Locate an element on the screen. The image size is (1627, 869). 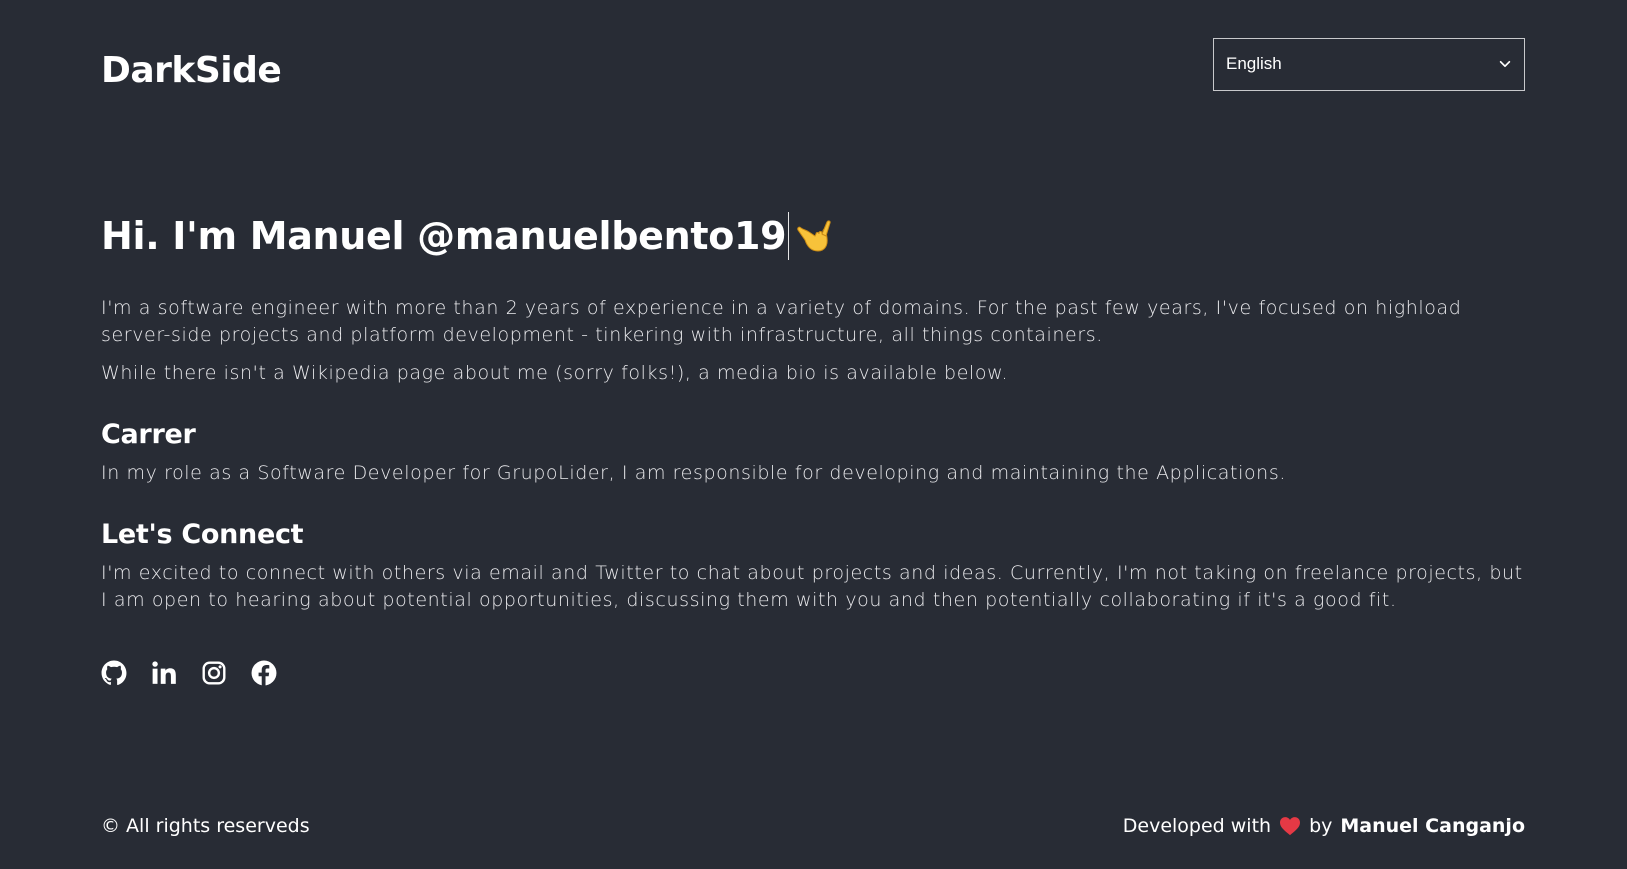
call-me-hand-emoji-icon is located at coordinates (814, 236).